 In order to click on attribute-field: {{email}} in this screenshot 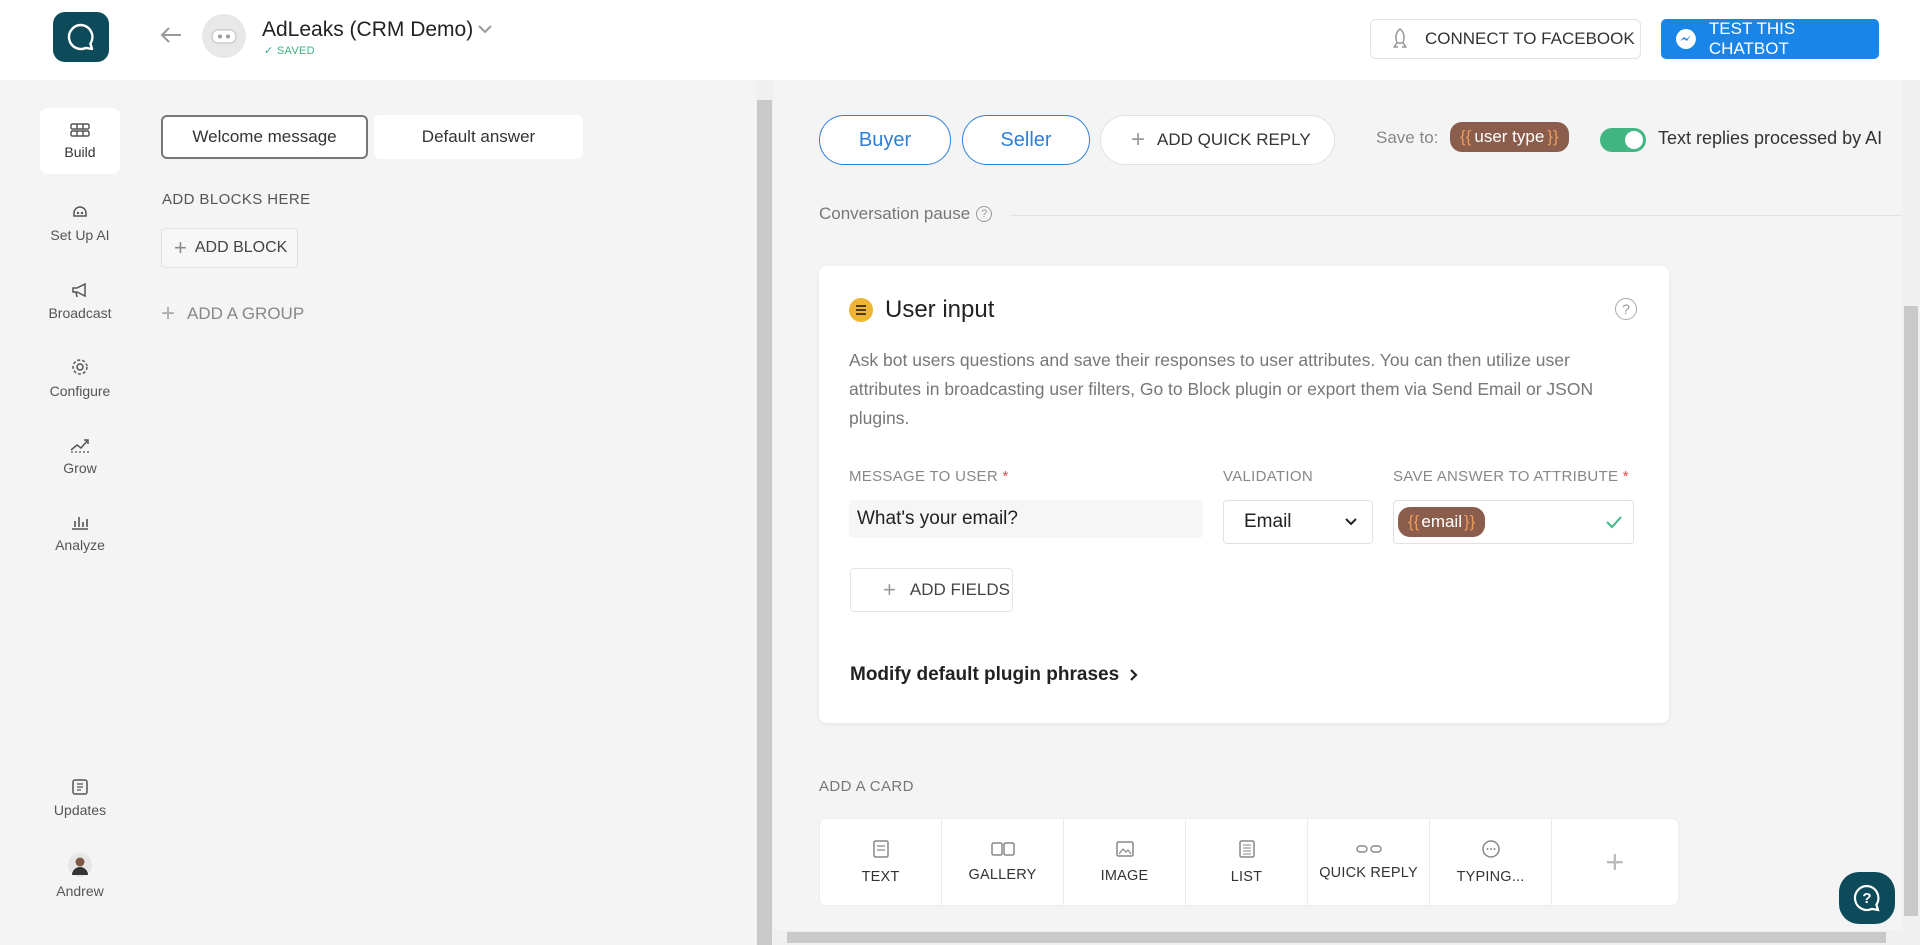, I will do `click(1513, 522)`.